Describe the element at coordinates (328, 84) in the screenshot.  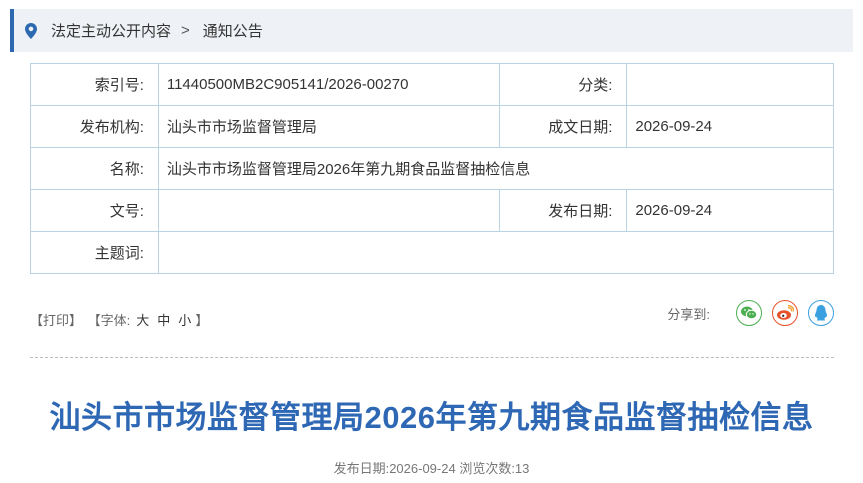
I see `index-number-value: 11440500MB2C905141/2026-00270` at that location.